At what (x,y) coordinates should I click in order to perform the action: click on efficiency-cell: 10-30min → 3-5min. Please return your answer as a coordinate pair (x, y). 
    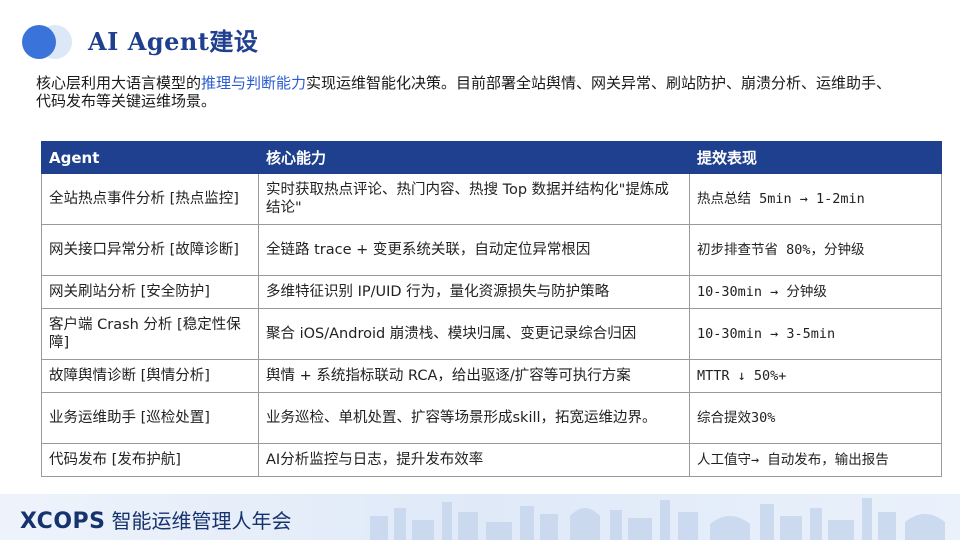
    Looking at the image, I should click on (815, 334).